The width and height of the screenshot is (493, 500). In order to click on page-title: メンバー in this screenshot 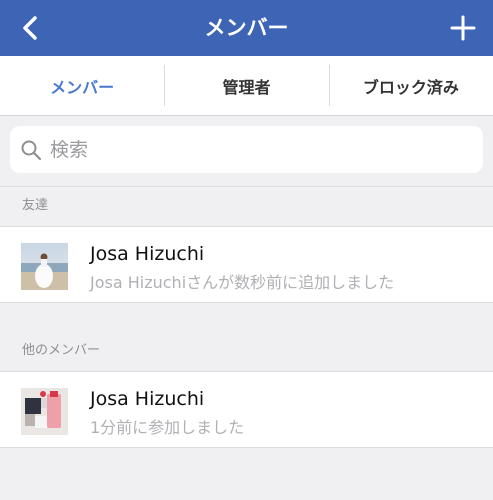, I will do `click(246, 28)`.